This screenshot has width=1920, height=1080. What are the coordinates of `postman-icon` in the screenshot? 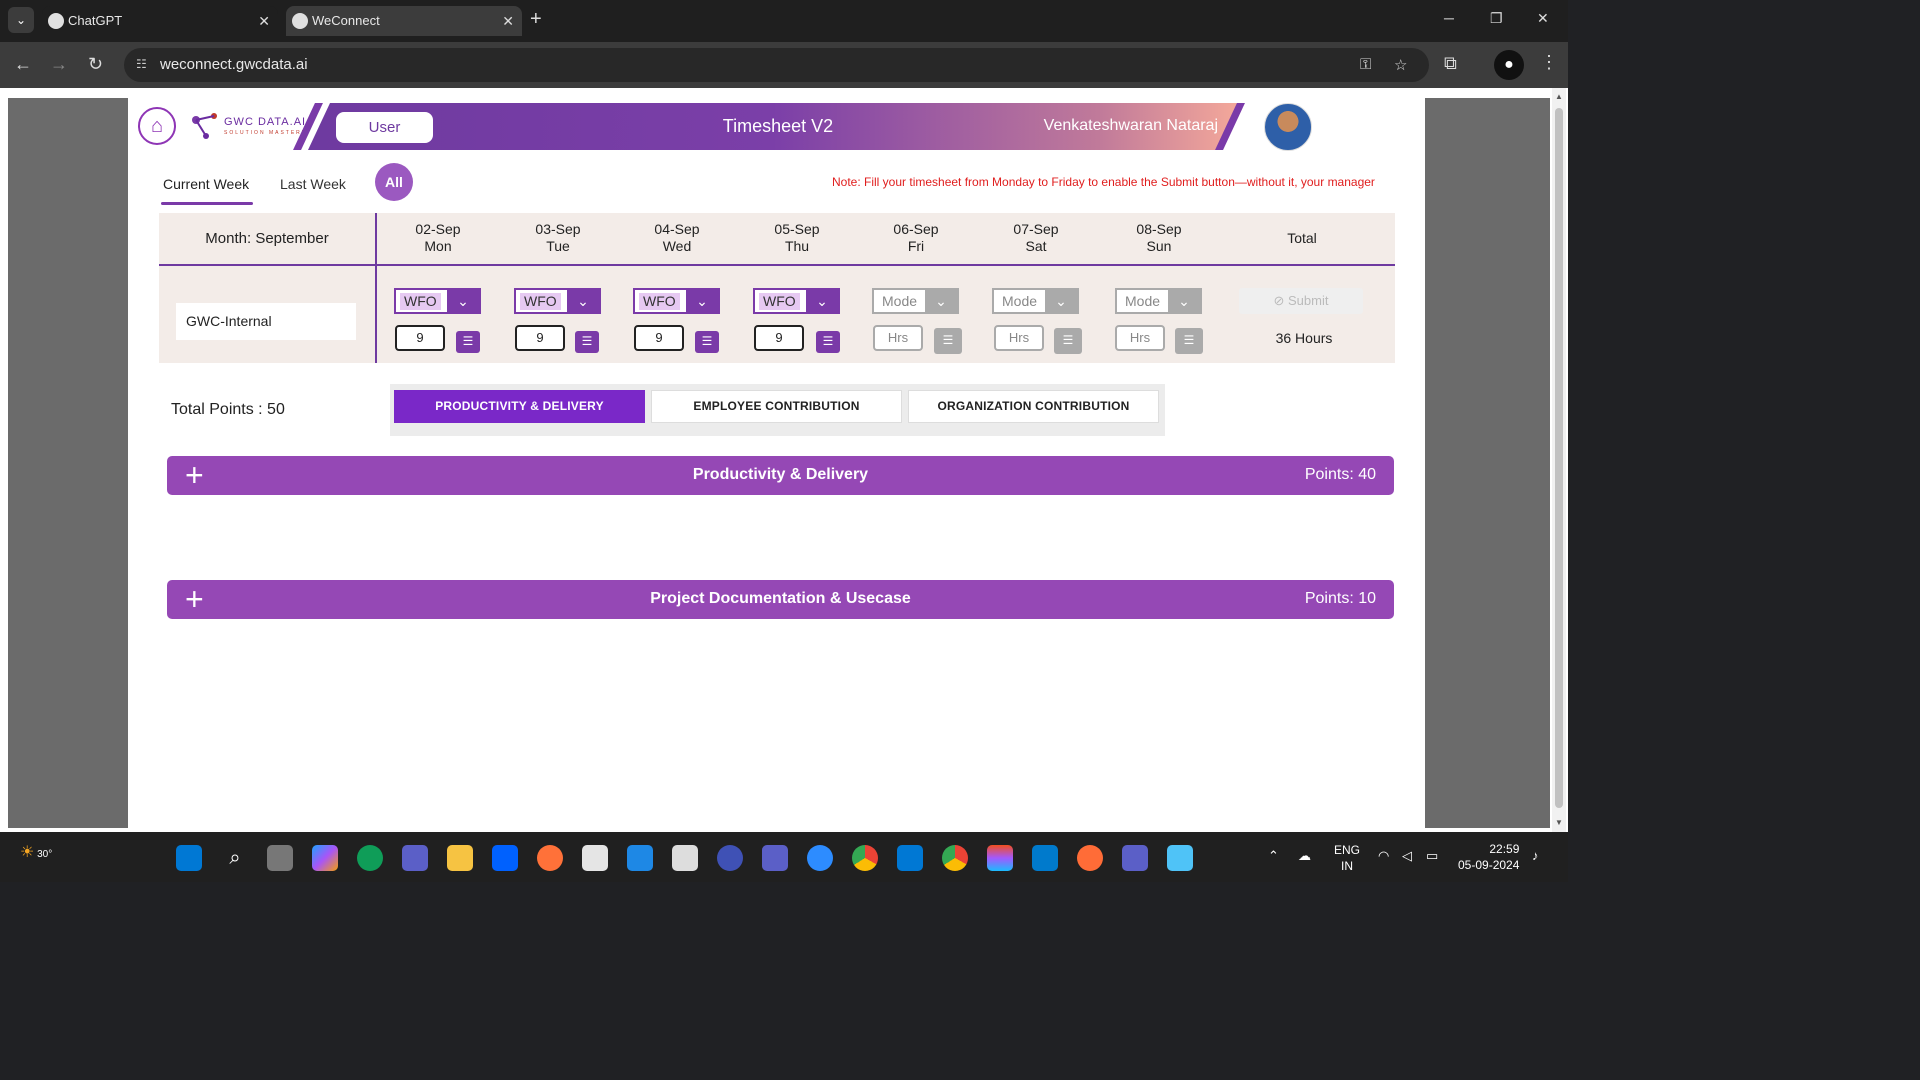 It's located at (1090, 858).